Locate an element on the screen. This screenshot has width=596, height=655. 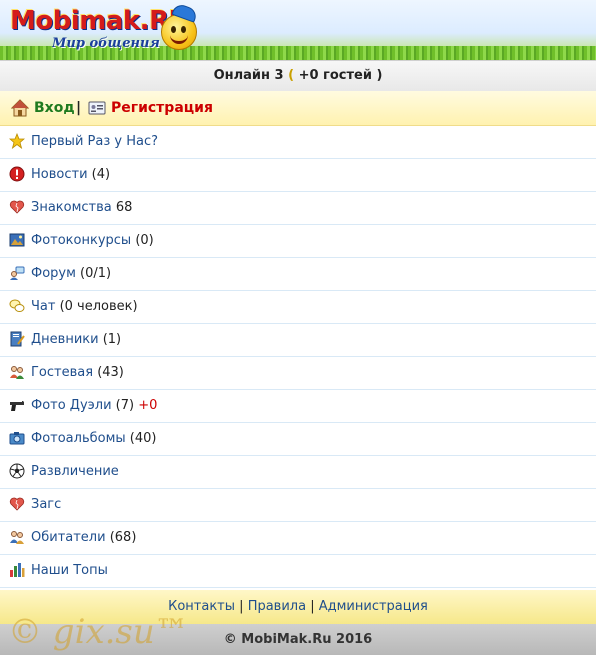
menu-item-label: Новости is located at coordinates (59, 174).